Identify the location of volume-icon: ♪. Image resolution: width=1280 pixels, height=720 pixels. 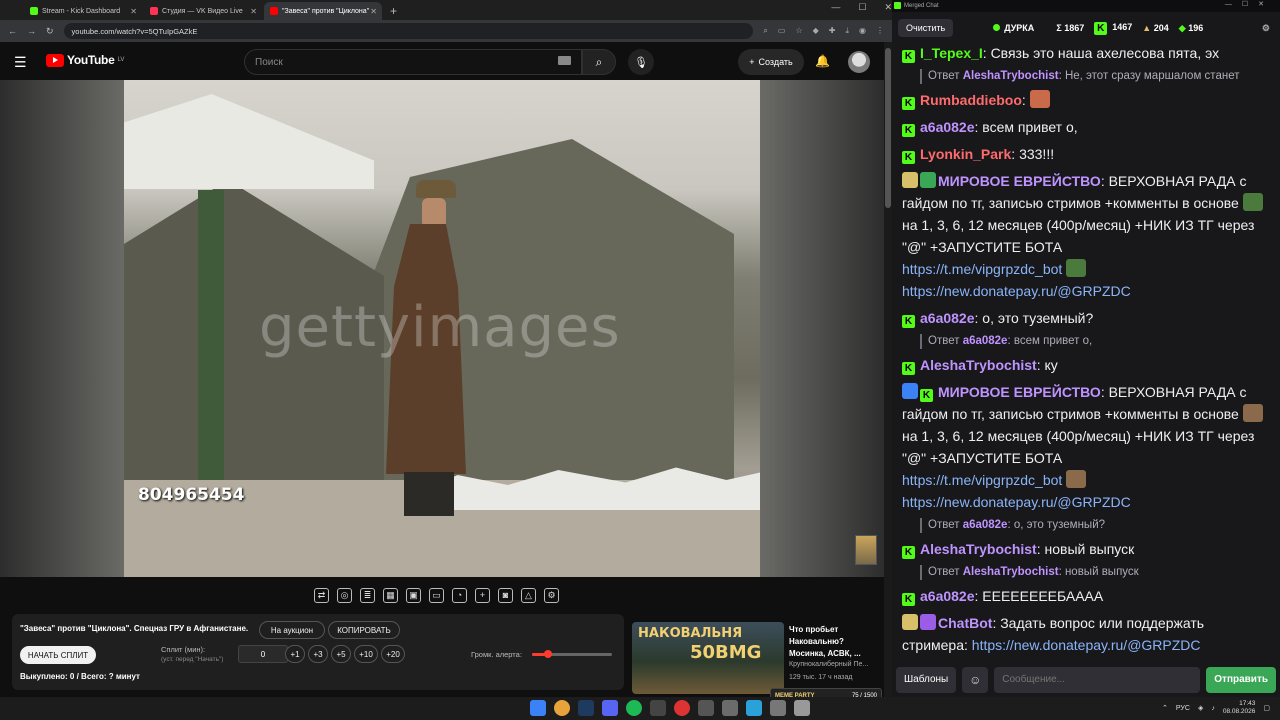
(1213, 708).